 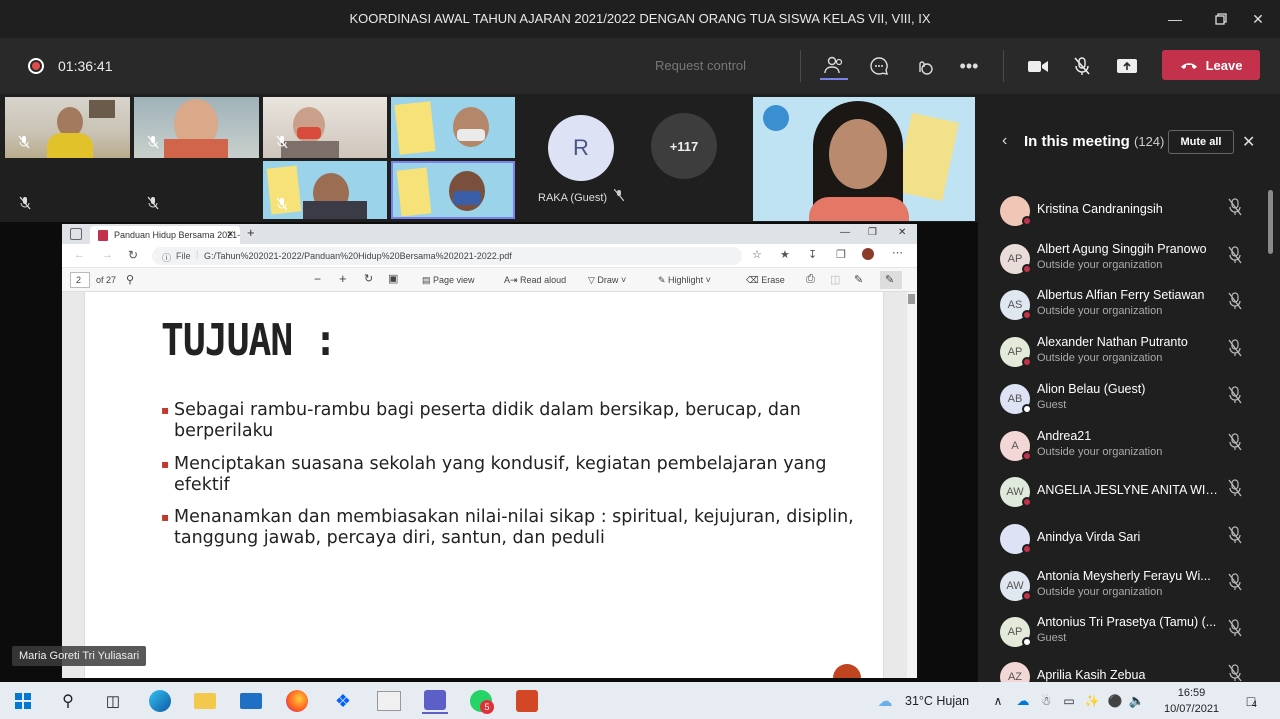 What do you see at coordinates (79, 255) in the screenshot?
I see `back-icon: ←` at bounding box center [79, 255].